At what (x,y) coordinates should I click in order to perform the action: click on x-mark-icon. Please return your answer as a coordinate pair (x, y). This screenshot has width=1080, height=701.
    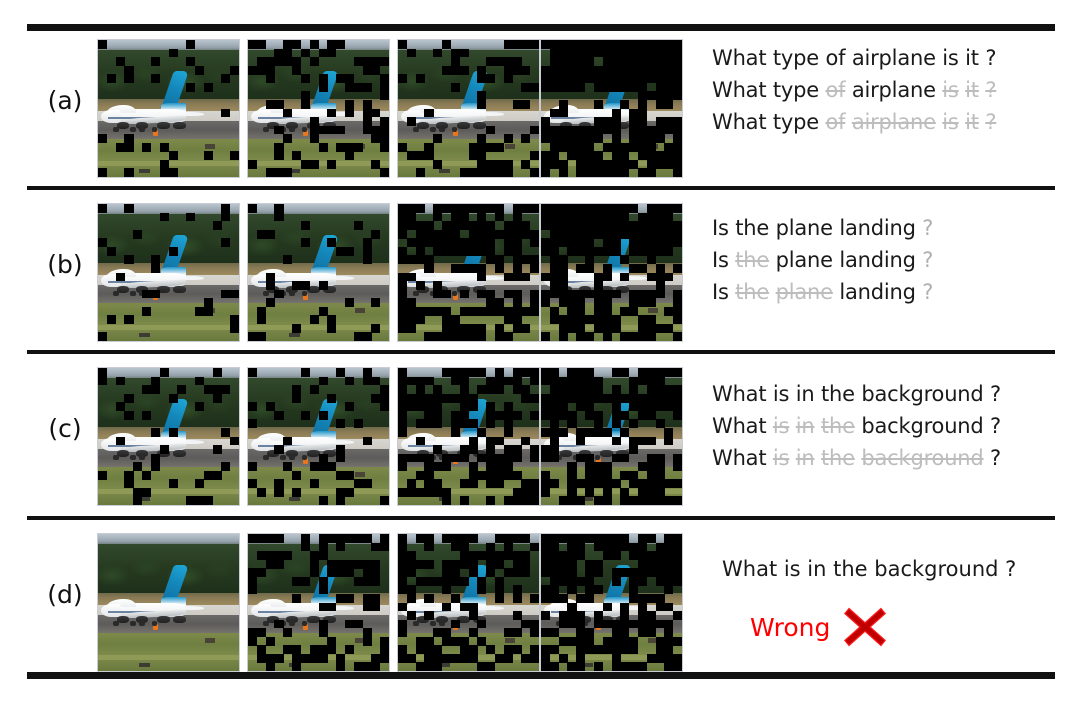
    Looking at the image, I should click on (865, 627).